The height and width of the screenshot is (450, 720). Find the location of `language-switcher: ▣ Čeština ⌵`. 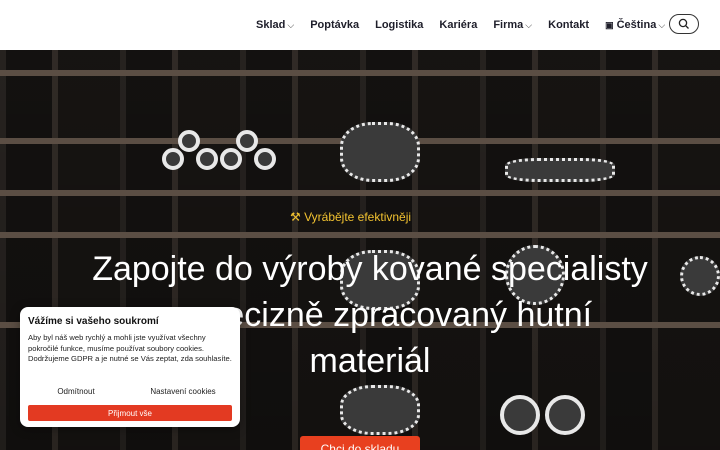

language-switcher: ▣ Čeština ⌵ is located at coordinates (635, 25).